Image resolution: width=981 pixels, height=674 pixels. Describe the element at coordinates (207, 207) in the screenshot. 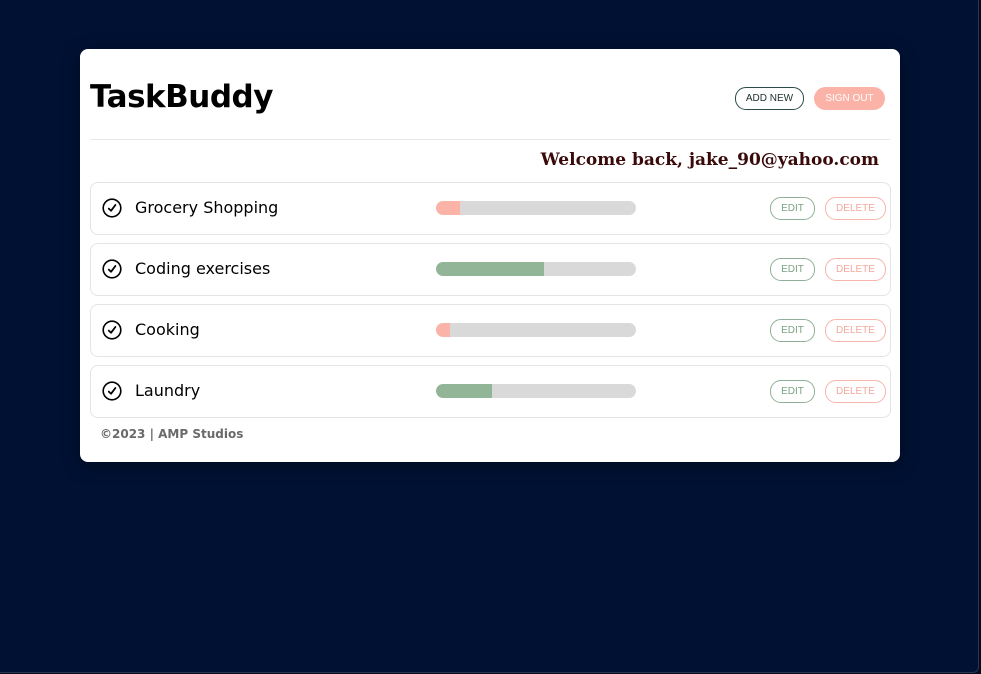

I see `task-name: Grocery Shopping` at that location.